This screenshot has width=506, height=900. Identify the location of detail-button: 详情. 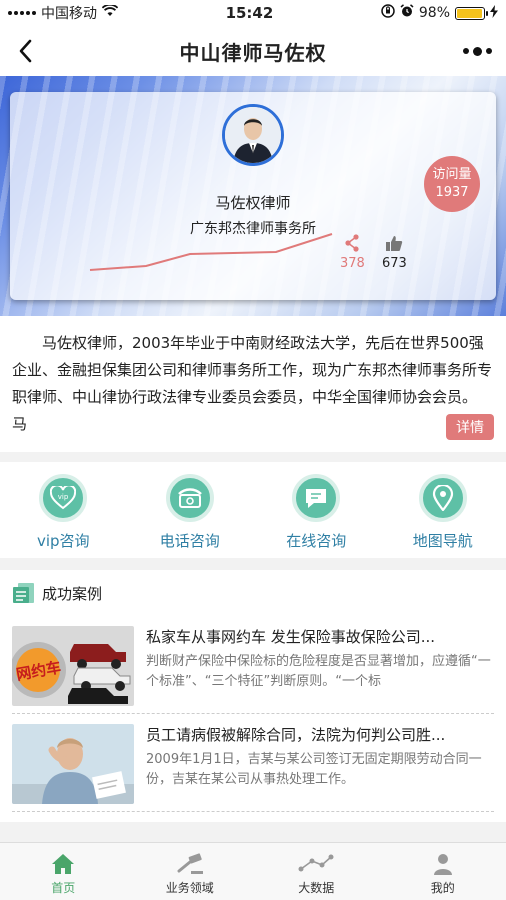
(470, 427).